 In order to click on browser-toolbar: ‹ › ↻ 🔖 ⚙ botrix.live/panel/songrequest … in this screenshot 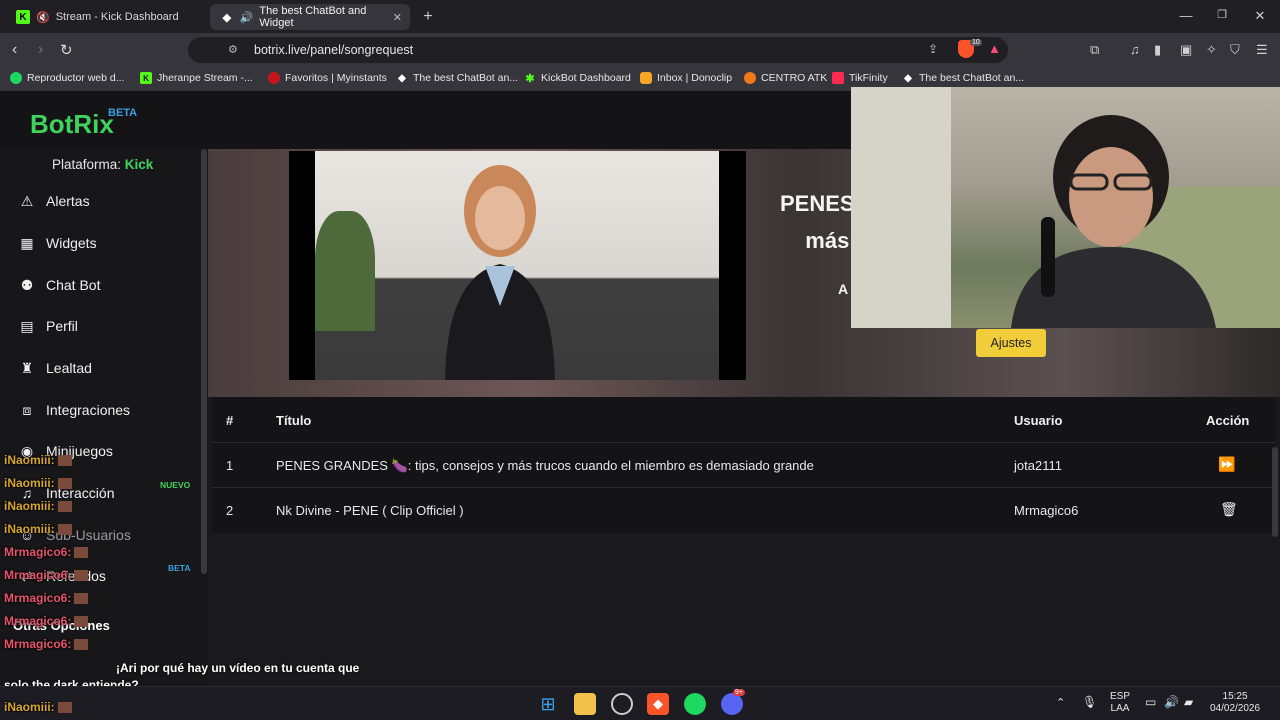, I will do `click(640, 50)`.